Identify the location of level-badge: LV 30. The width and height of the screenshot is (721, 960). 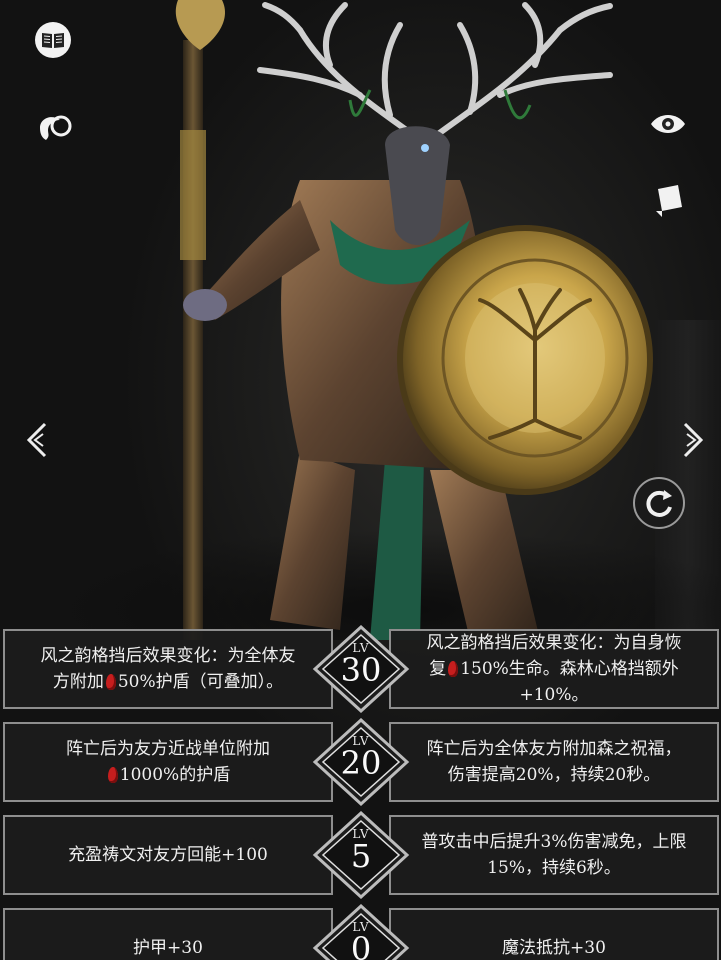
(361, 669).